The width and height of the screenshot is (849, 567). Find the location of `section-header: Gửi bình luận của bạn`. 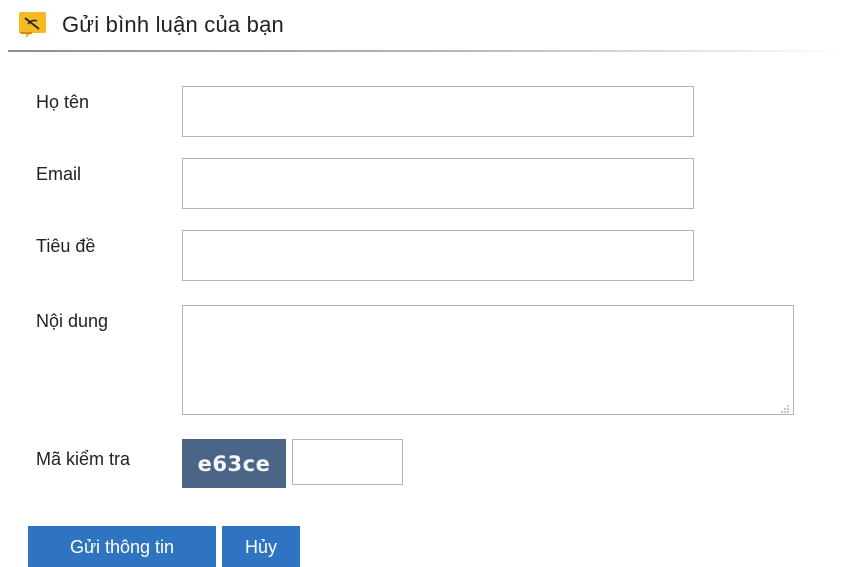

section-header: Gửi bình luận của bạn is located at coordinates (151, 25).